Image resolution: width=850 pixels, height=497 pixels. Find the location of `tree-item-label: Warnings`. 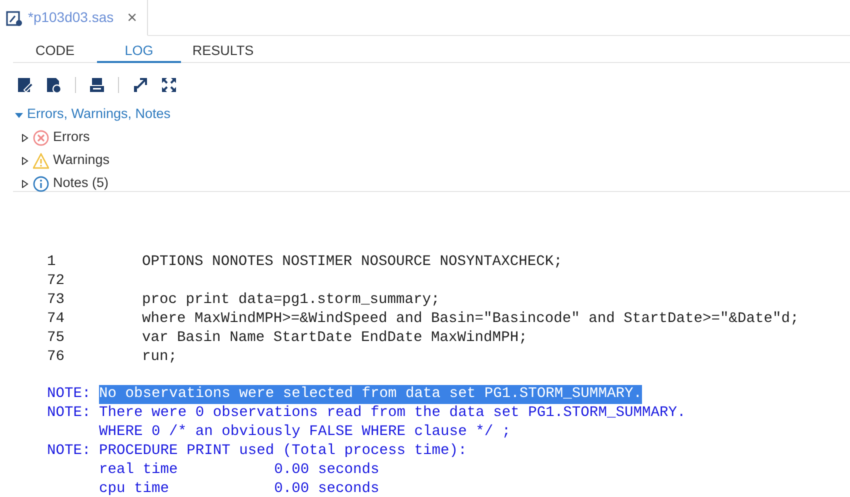

tree-item-label: Warnings is located at coordinates (81, 160).